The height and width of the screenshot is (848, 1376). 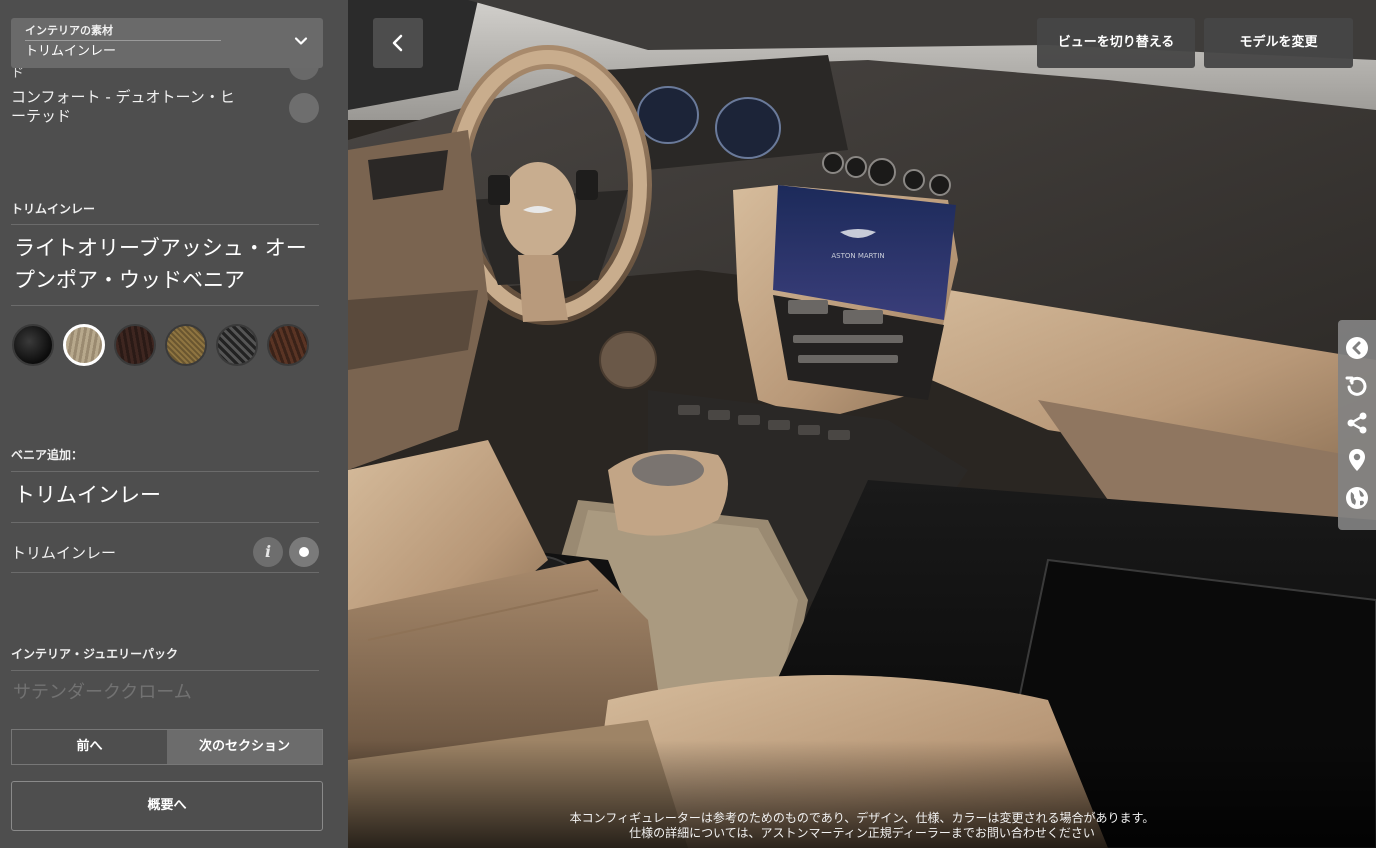 What do you see at coordinates (244, 747) in the screenshot?
I see `next-section-button: 次のセクション` at bounding box center [244, 747].